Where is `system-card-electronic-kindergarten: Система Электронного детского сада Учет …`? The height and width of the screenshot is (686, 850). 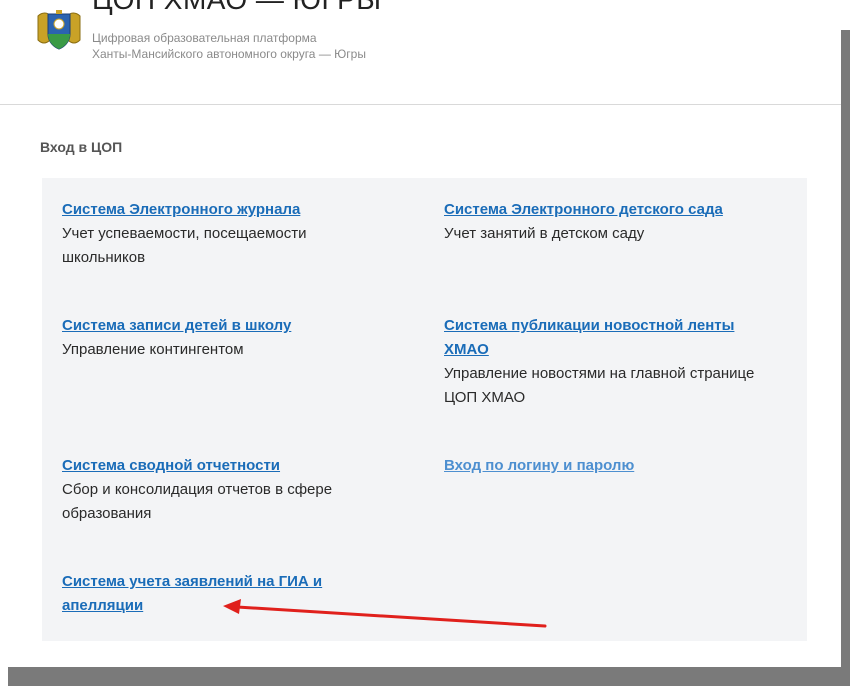
system-card-electronic-kindergarten: Система Электронного детского сада Учет … is located at coordinates (609, 222).